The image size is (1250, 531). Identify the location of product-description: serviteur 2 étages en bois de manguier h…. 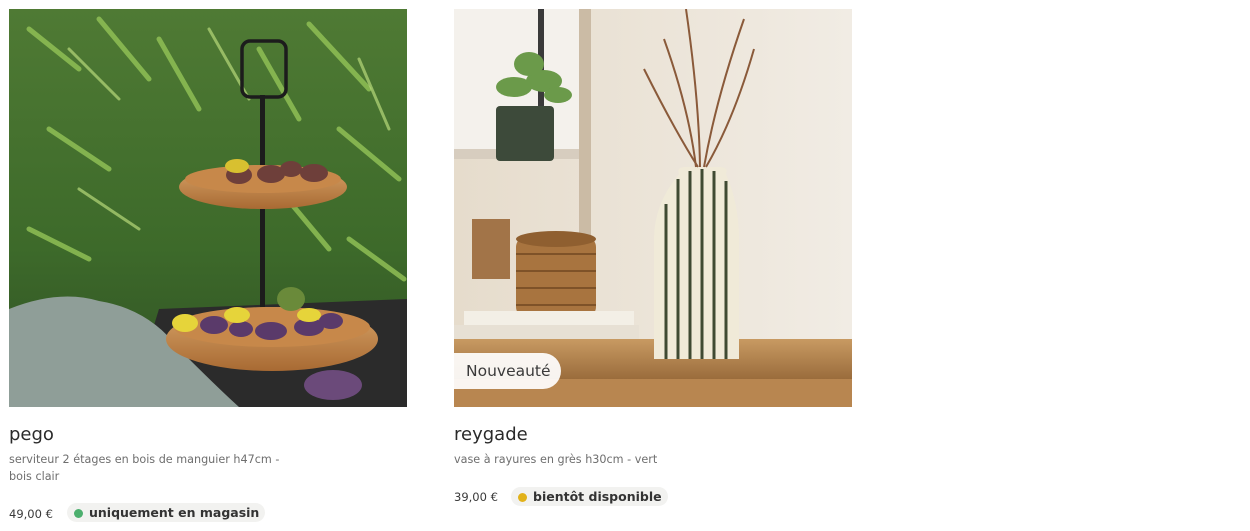
(144, 468).